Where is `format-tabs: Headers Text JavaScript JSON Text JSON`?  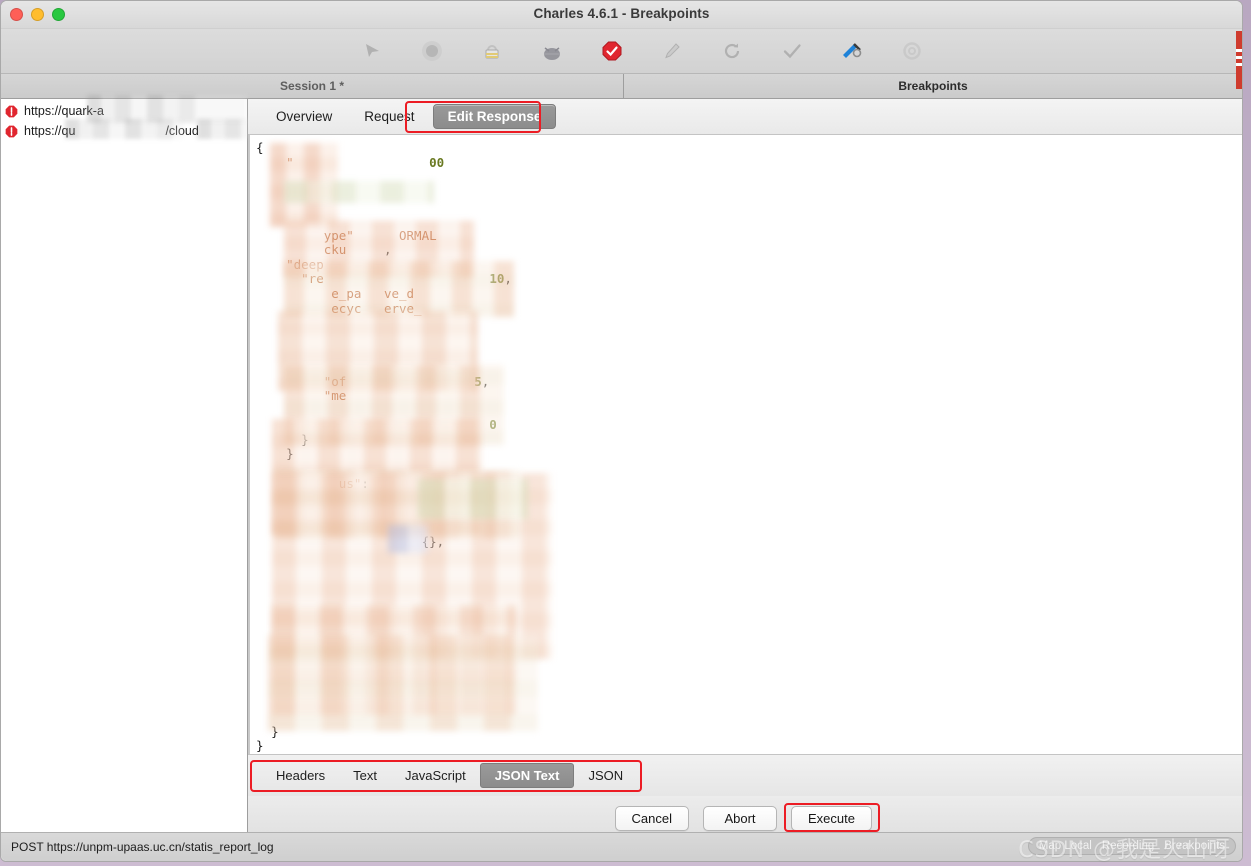 format-tabs: Headers Text JavaScript JSON Text JSON is located at coordinates (745, 775).